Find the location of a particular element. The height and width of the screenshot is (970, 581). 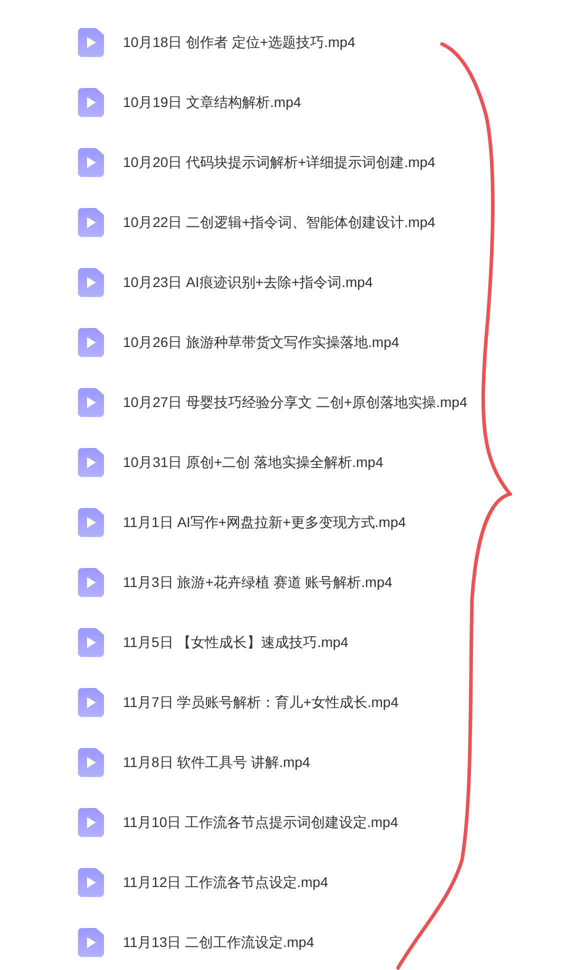

file-name: 10月19日 文章结构解析.mp4 is located at coordinates (212, 102).